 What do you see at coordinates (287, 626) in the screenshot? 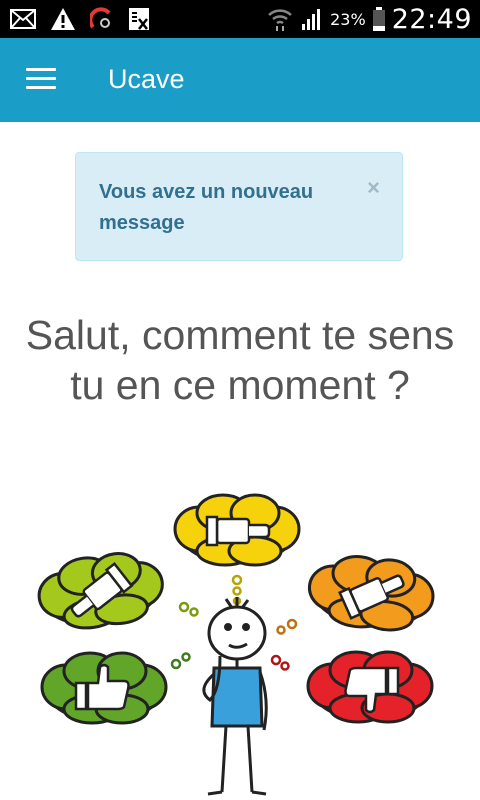
I see `thought-bubbles-right` at bounding box center [287, 626].